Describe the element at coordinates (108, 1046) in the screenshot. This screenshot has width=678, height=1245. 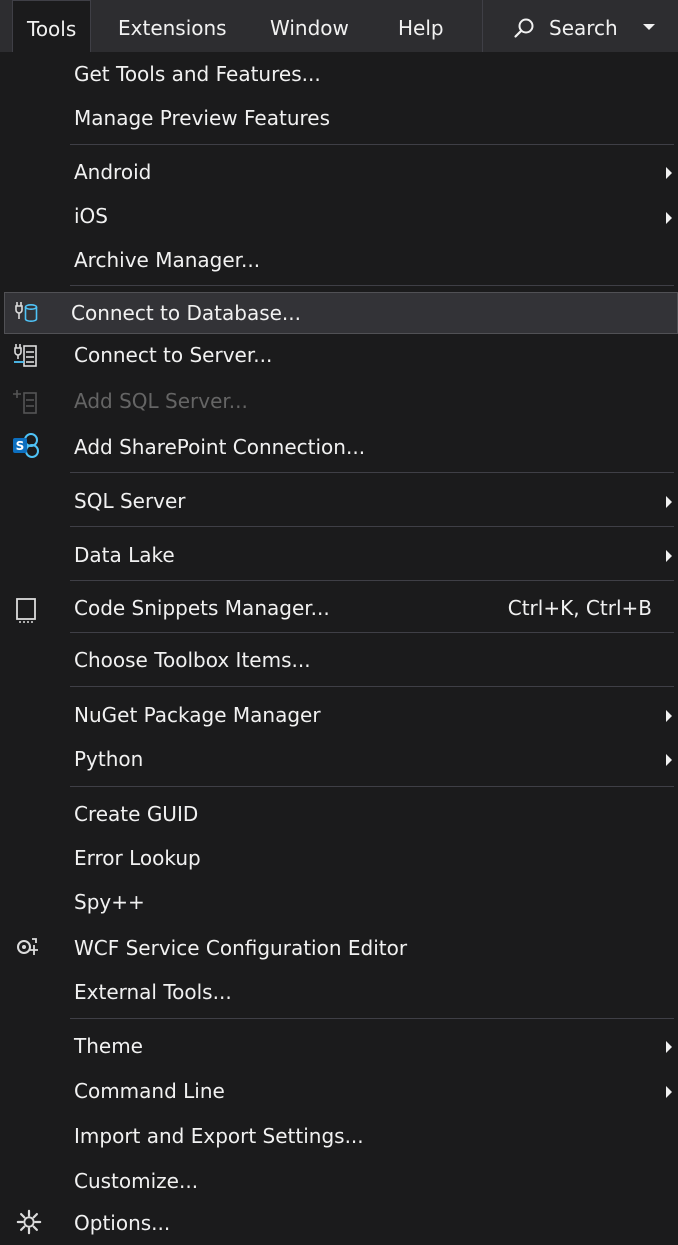
I see `menu-item-label: Theme` at that location.